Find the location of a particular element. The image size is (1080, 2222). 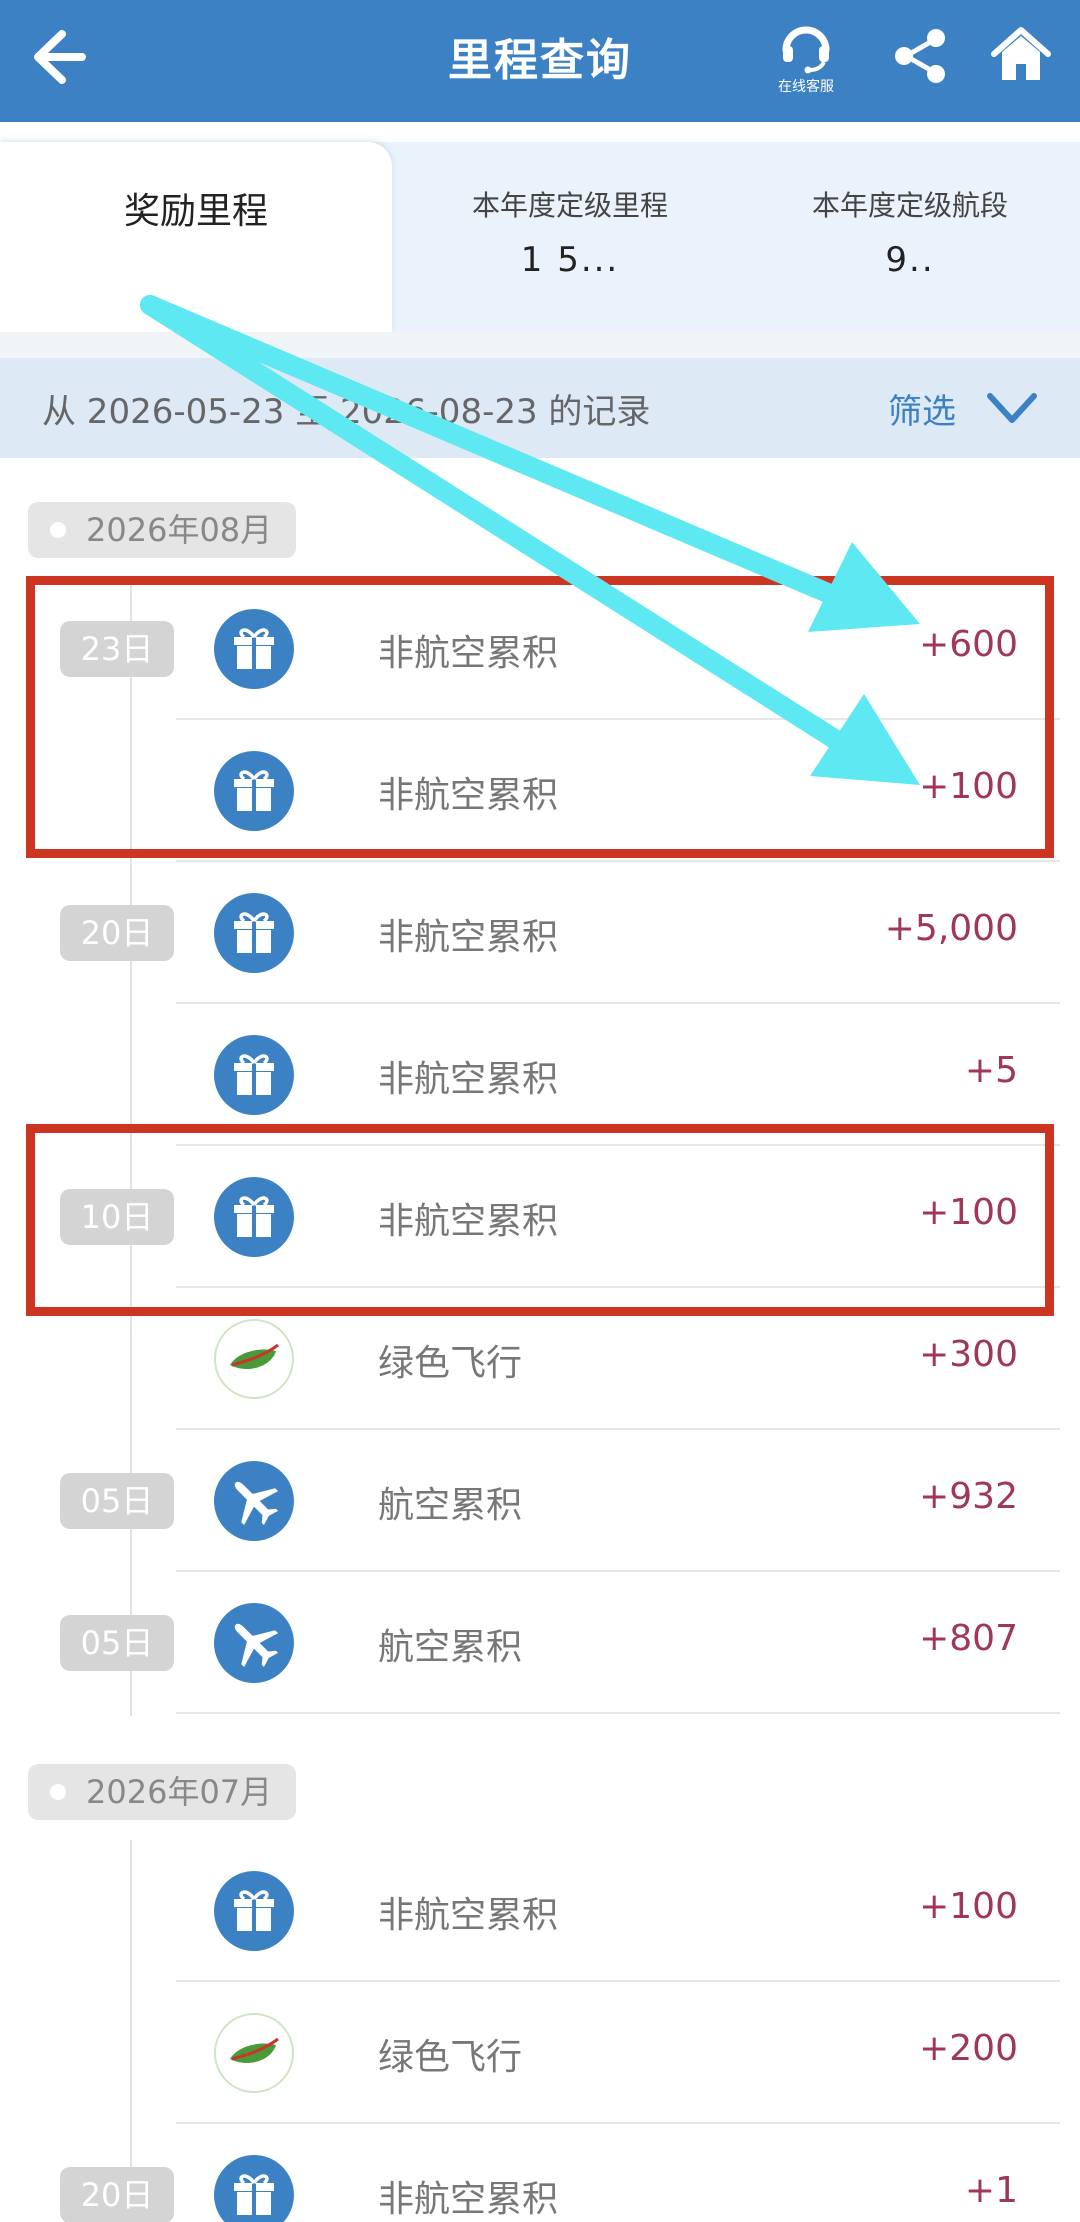

month-header: 2026年08月 is located at coordinates (162, 530).